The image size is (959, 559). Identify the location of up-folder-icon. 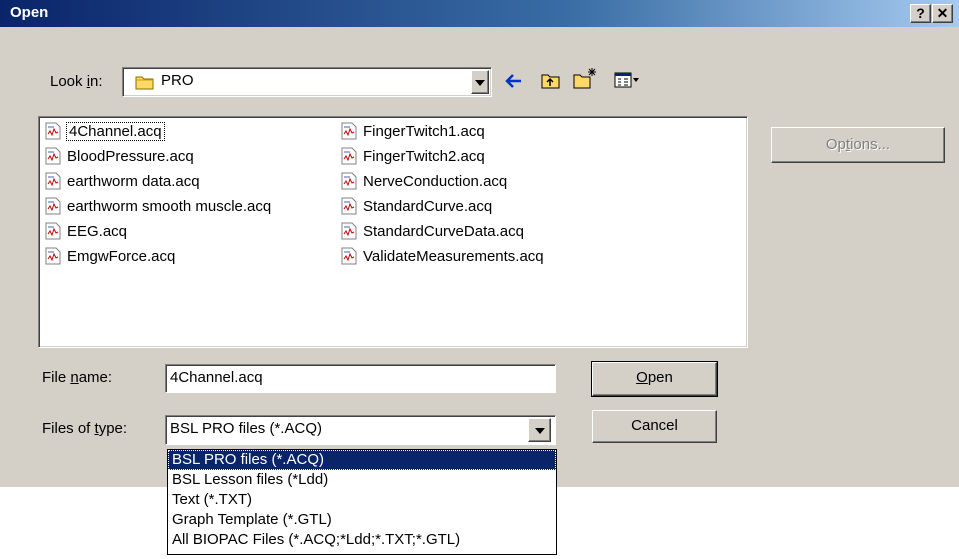
(551, 82).